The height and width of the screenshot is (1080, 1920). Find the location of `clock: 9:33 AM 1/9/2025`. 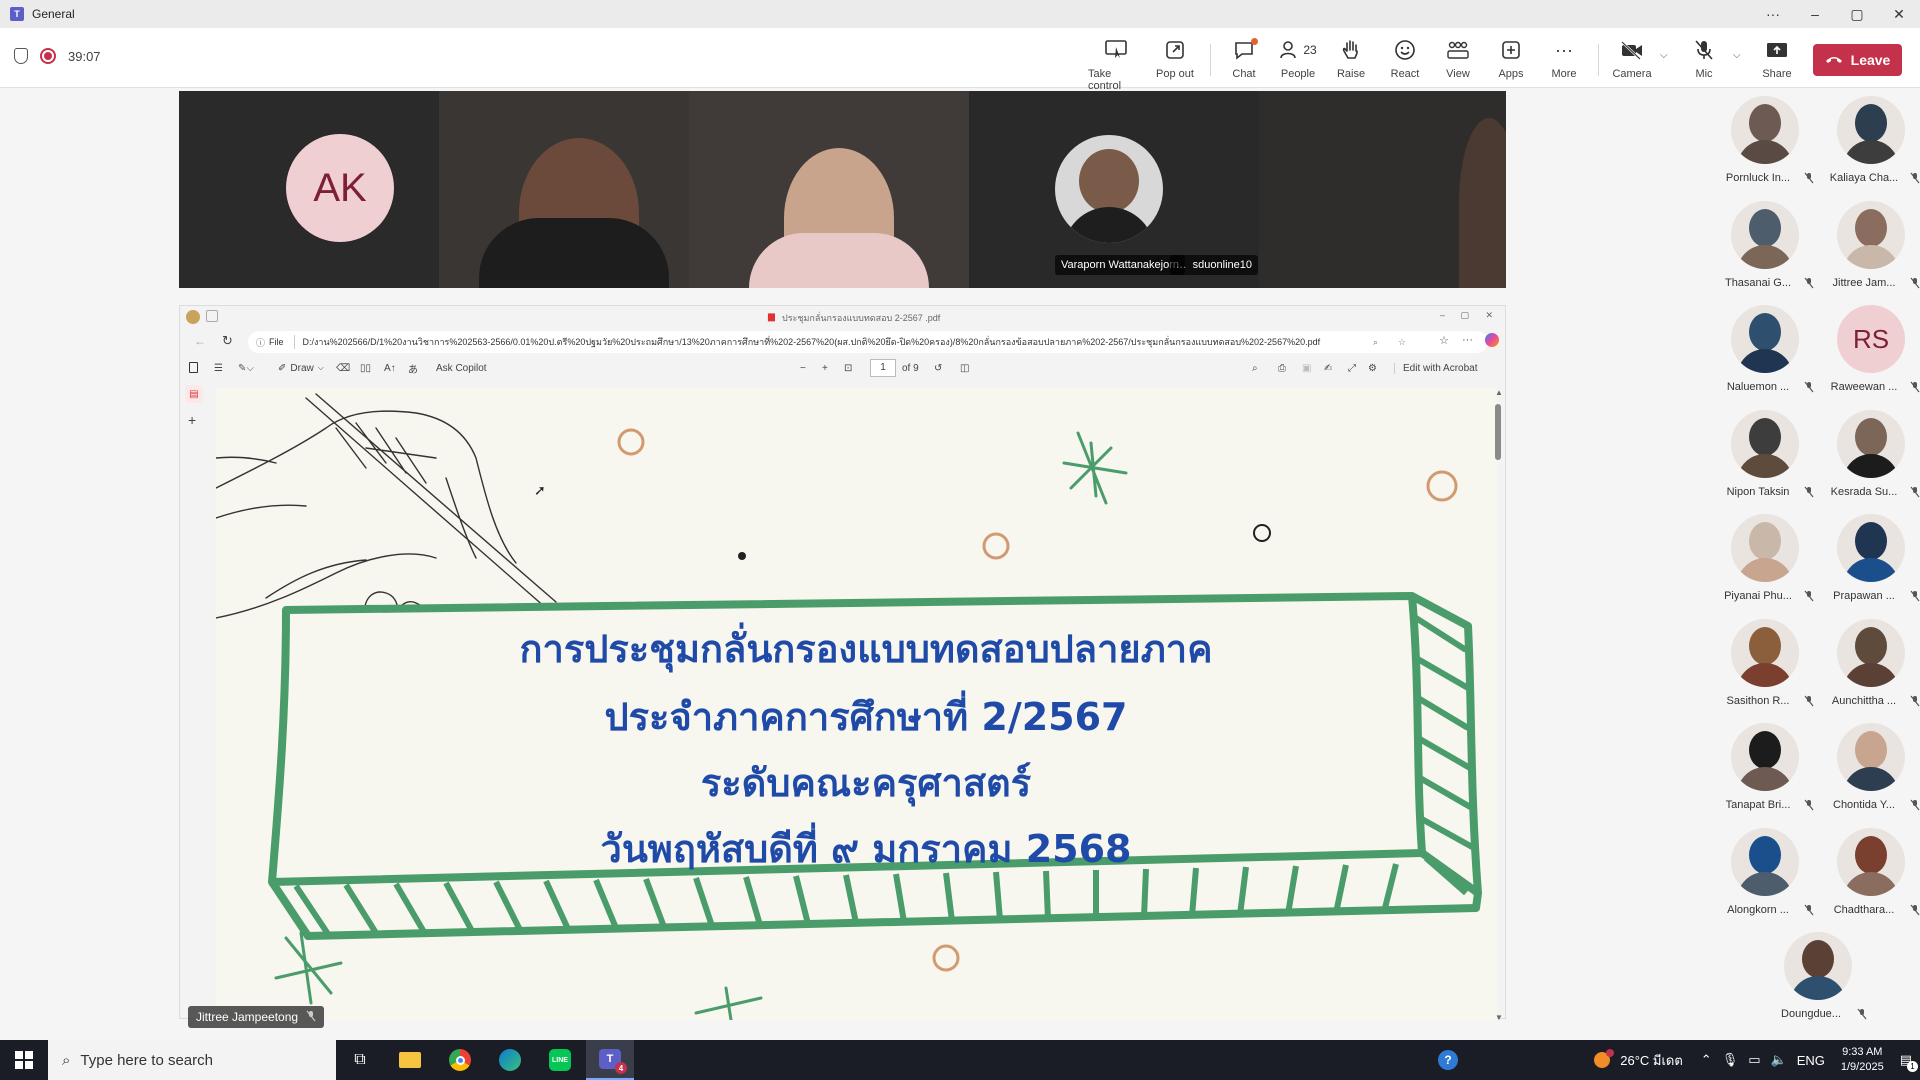

clock: 9:33 AM 1/9/2025 is located at coordinates (1862, 1060).